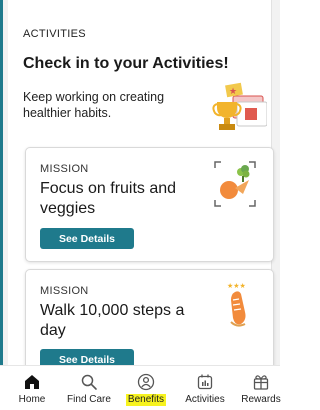 The width and height of the screenshot is (320, 410). I want to click on tab-find-care: Find Care, so click(89, 388).